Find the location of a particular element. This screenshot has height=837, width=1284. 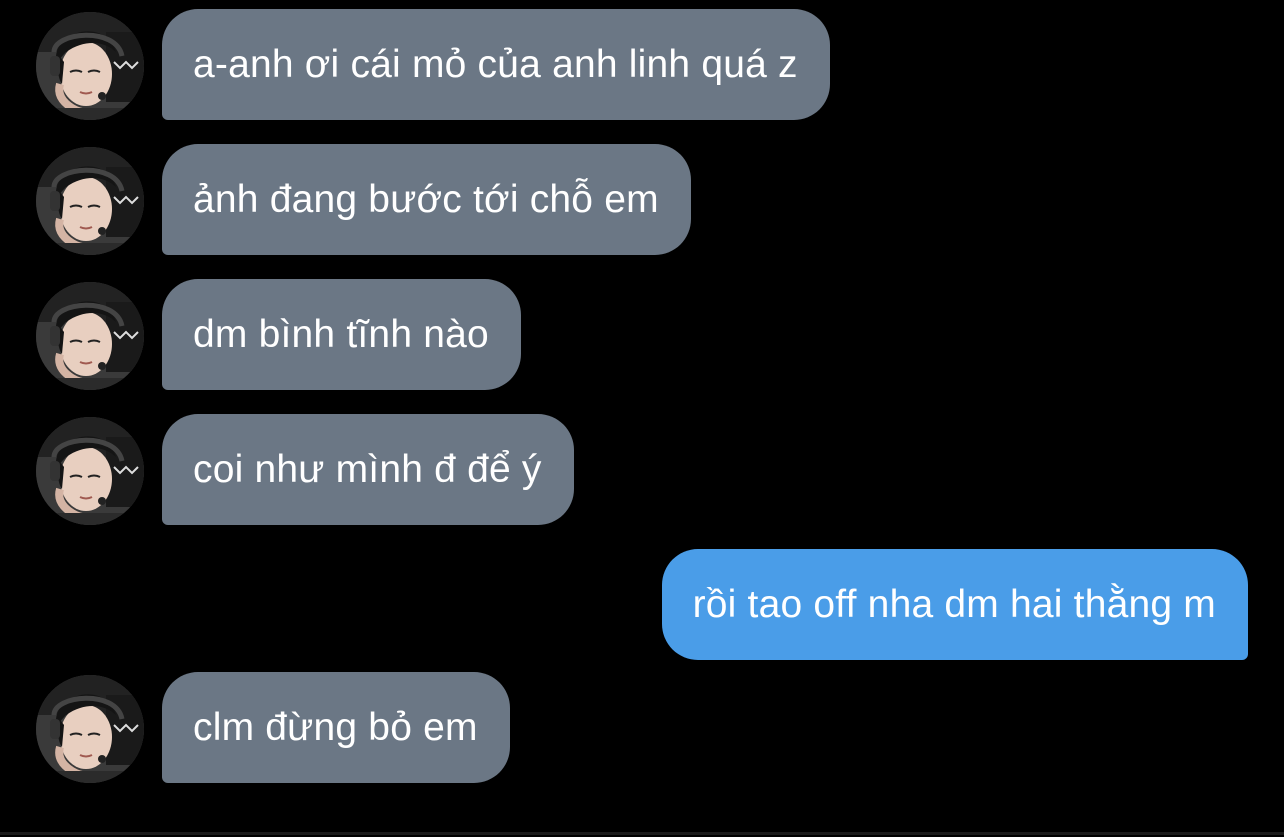

message-row: dm bình tĩnh nào is located at coordinates (642, 334).